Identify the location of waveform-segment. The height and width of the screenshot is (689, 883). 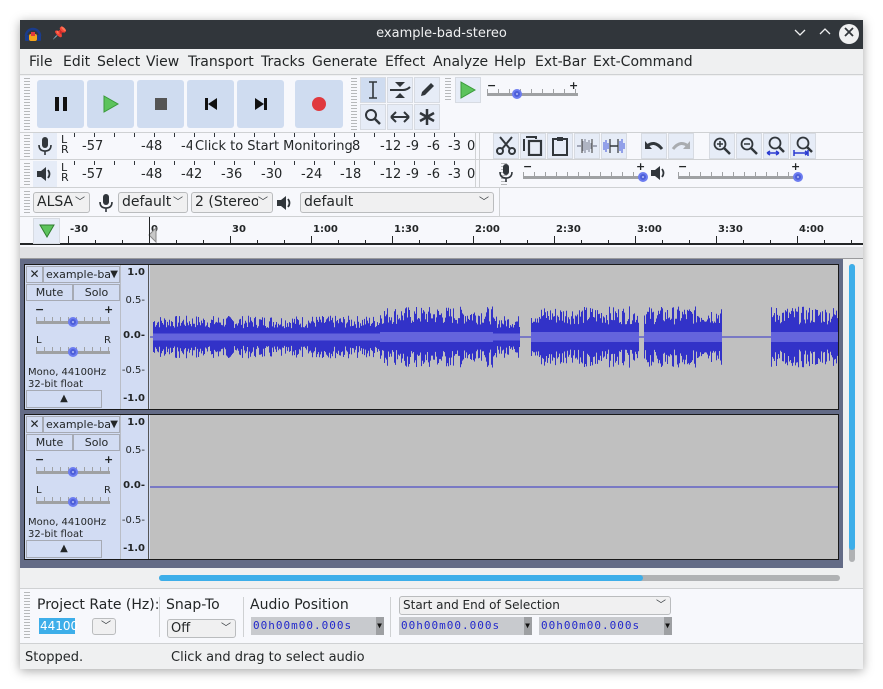
(346, 337).